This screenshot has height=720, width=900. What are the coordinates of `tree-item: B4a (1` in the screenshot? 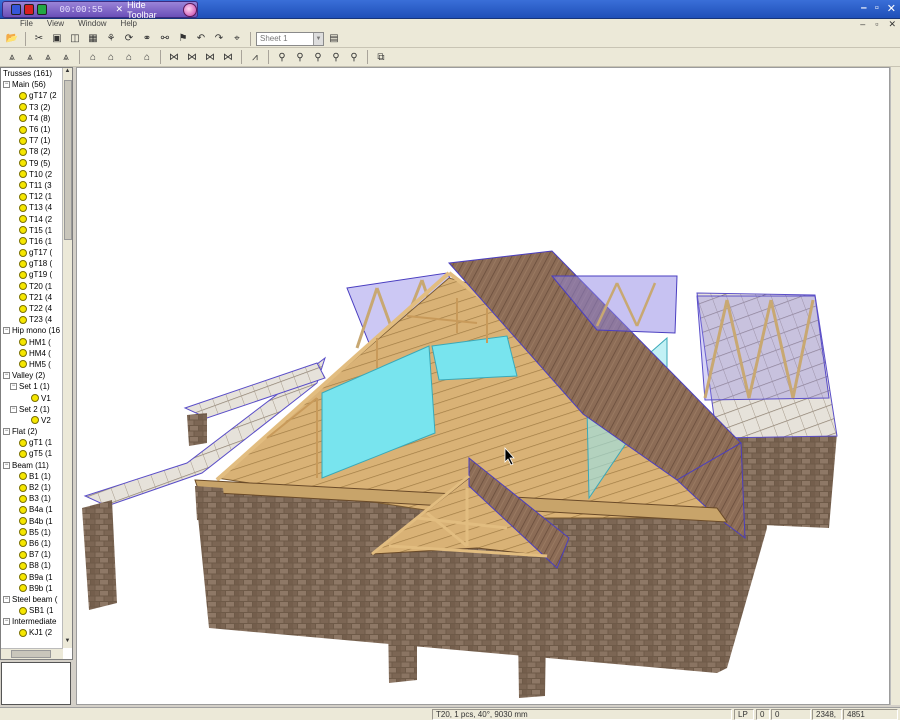 It's located at (32, 509).